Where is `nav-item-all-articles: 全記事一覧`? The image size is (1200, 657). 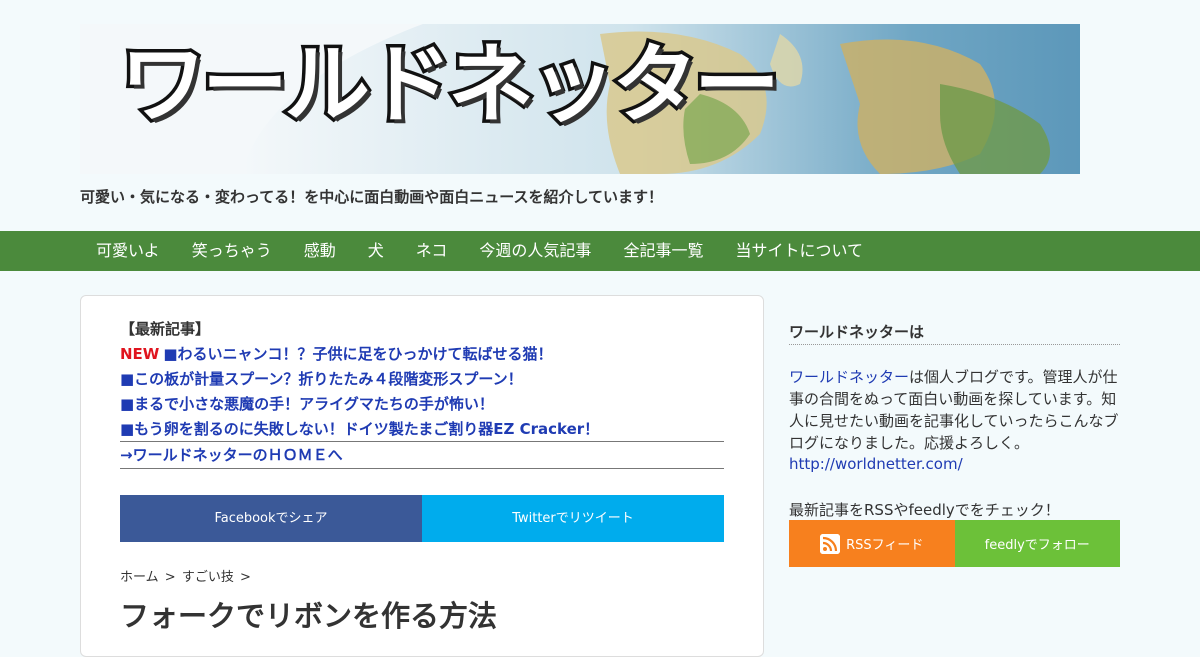 nav-item-all-articles: 全記事一覧 is located at coordinates (663, 251).